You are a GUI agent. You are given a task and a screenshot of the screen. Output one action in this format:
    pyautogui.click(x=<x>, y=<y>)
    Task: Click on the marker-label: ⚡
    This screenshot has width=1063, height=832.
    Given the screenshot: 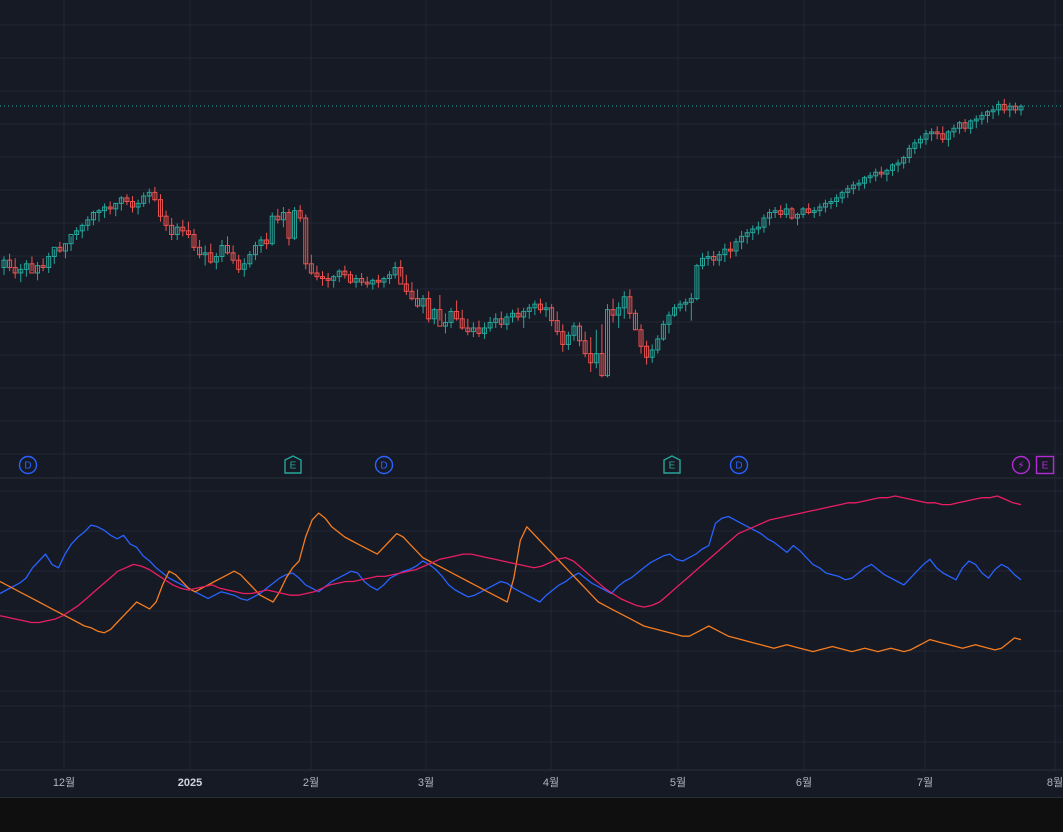 What is the action you would take?
    pyautogui.click(x=1020, y=466)
    